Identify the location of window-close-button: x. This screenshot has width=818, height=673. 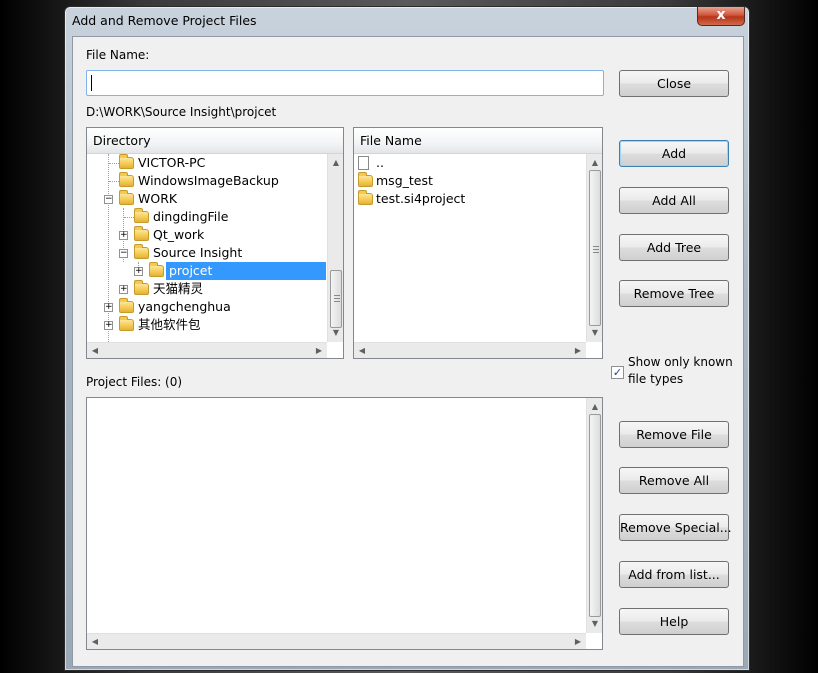
(721, 16).